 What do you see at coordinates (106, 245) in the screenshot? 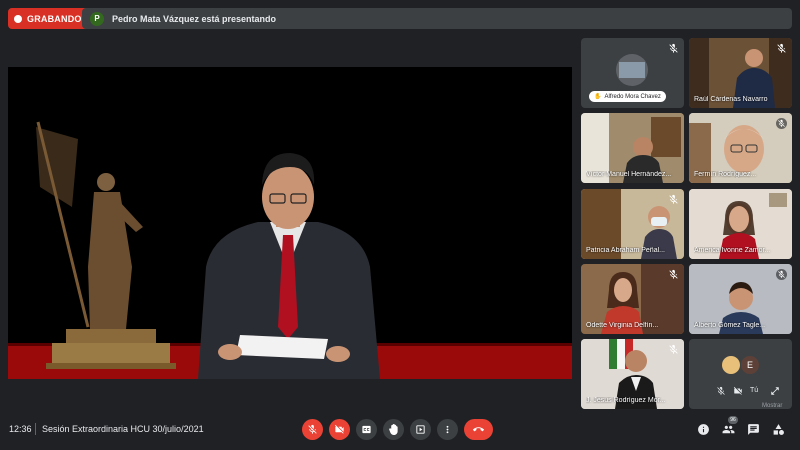
I see `statue-image` at bounding box center [106, 245].